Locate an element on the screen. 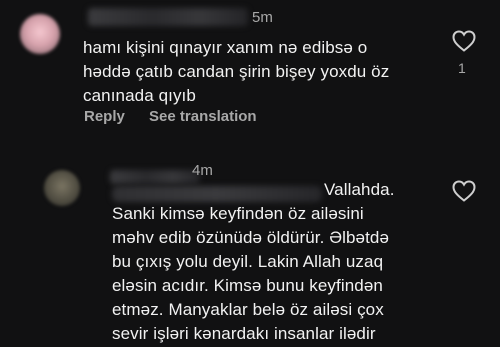 The width and height of the screenshot is (500, 347). reply-button: Reply is located at coordinates (104, 116).